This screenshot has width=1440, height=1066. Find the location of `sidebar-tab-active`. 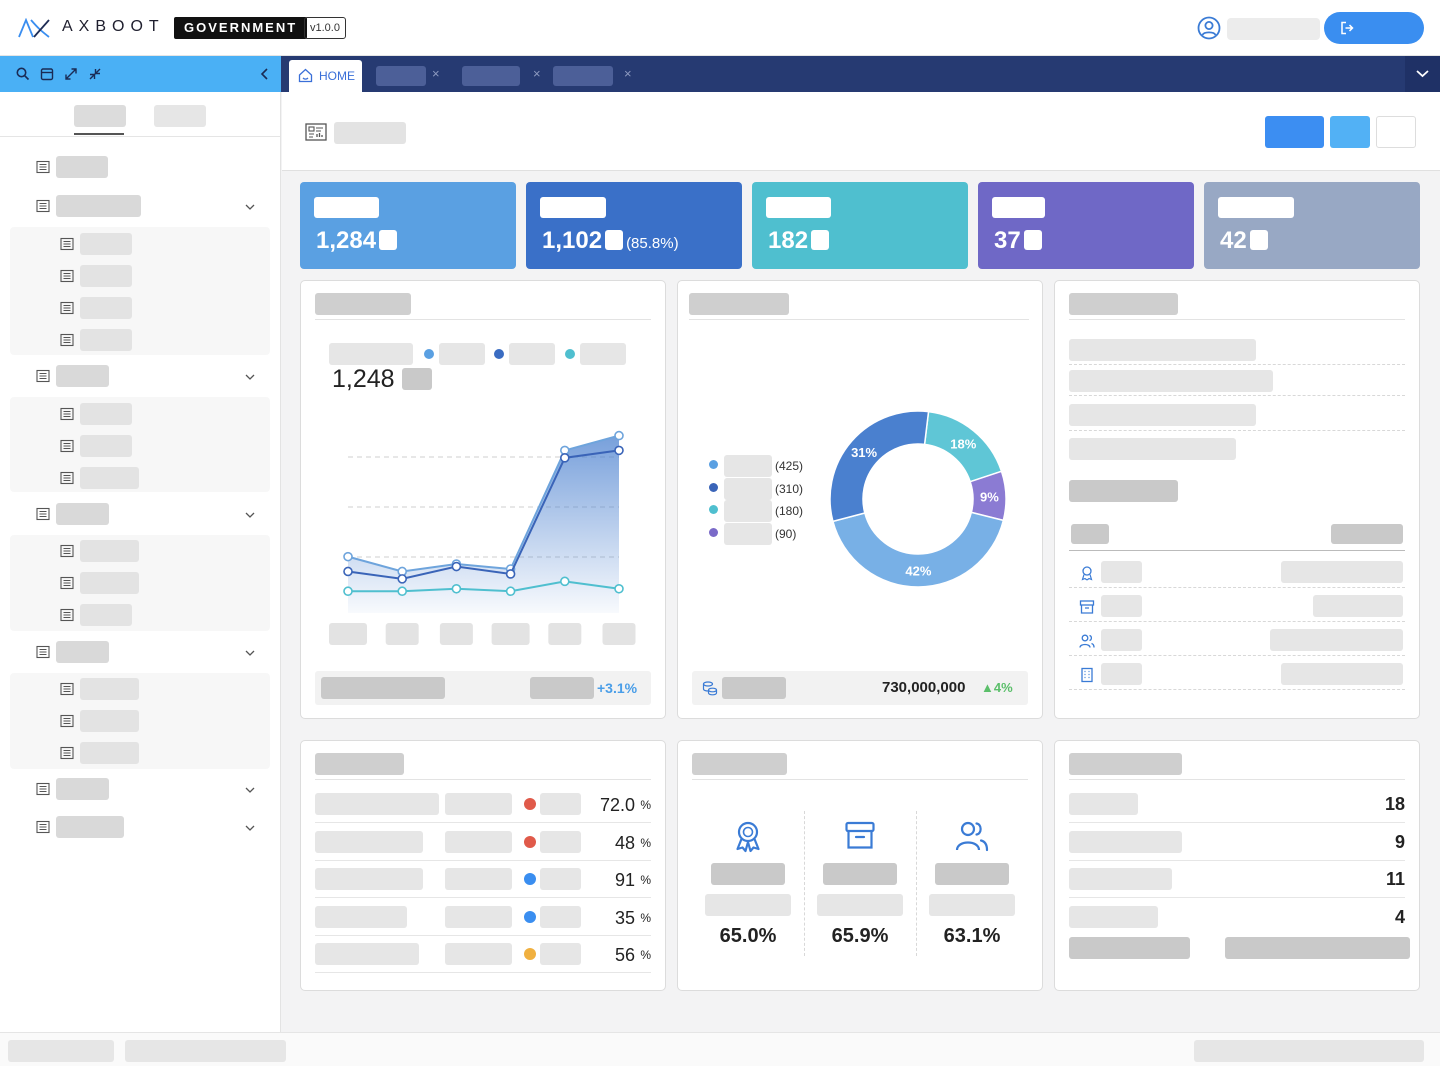

sidebar-tab-active is located at coordinates (100, 116).